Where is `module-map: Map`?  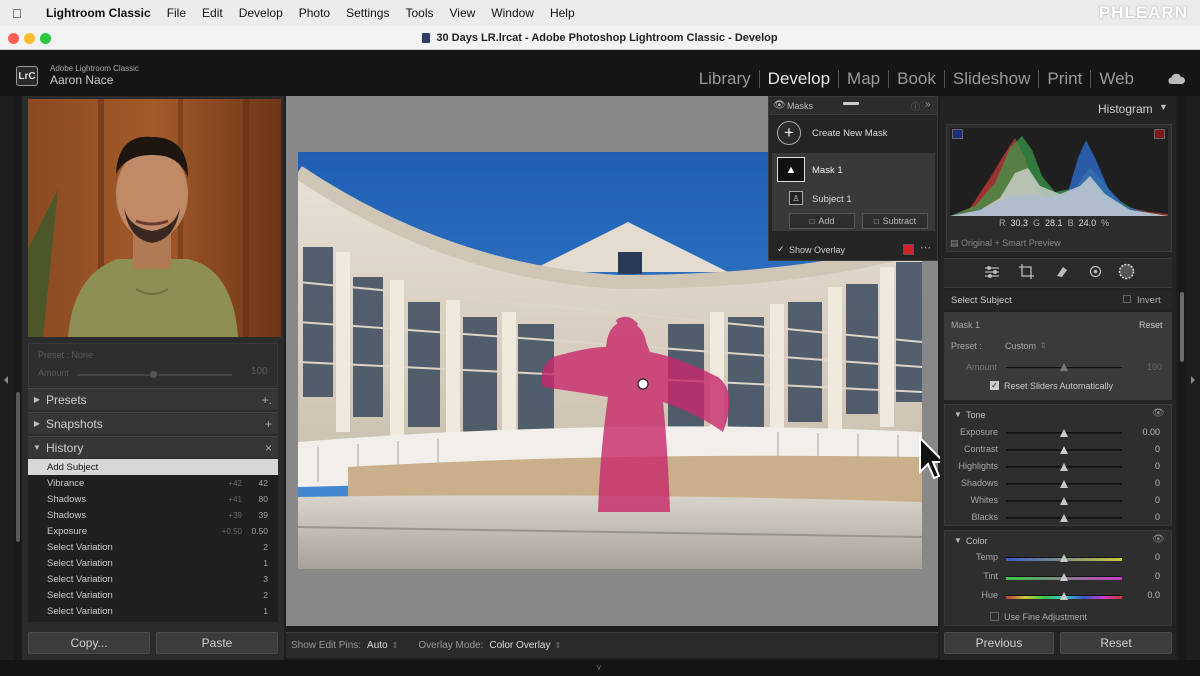 module-map: Map is located at coordinates (864, 79).